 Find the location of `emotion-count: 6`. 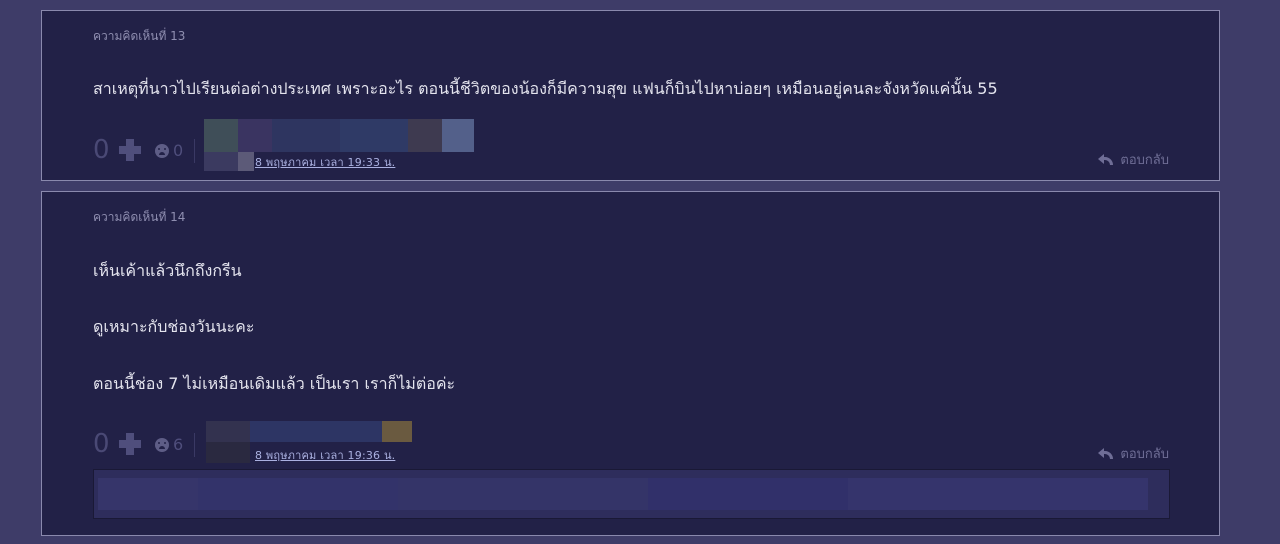

emotion-count: 6 is located at coordinates (178, 444).